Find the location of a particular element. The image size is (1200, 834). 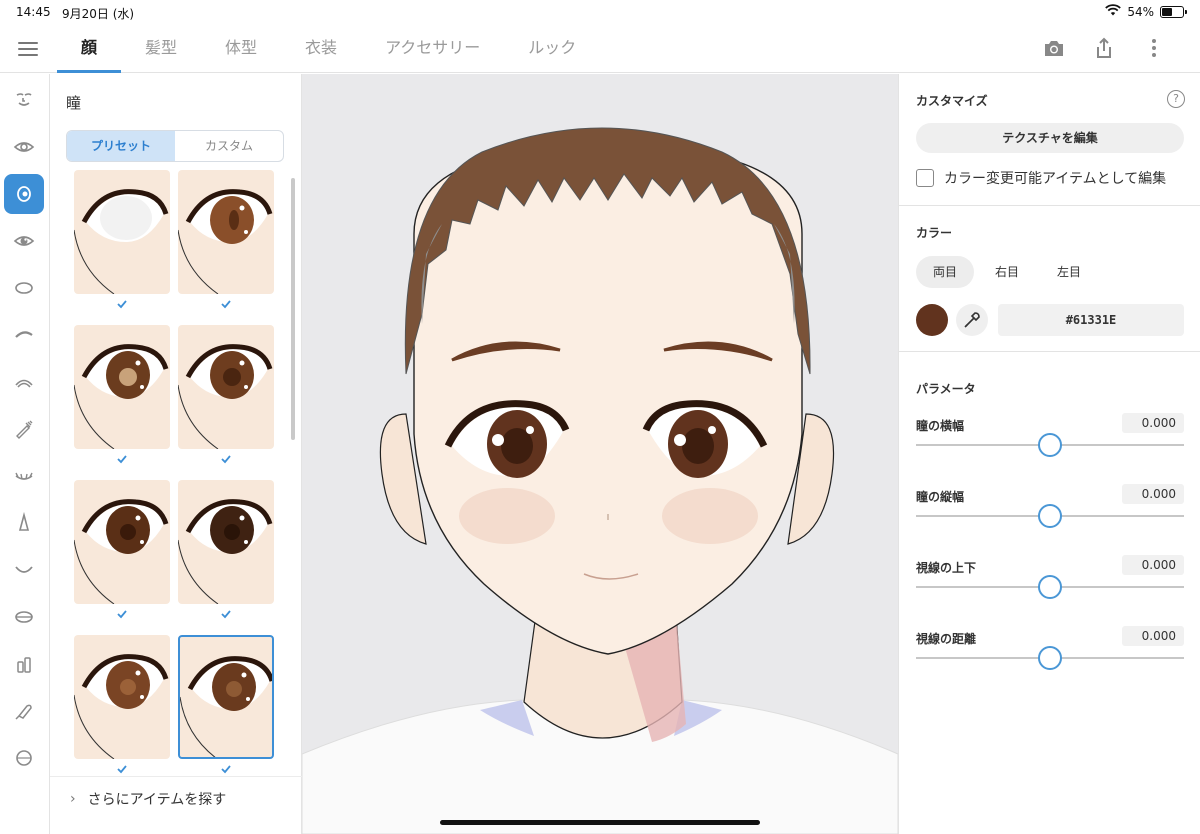

tab-face: 顔 is located at coordinates (89, 48).